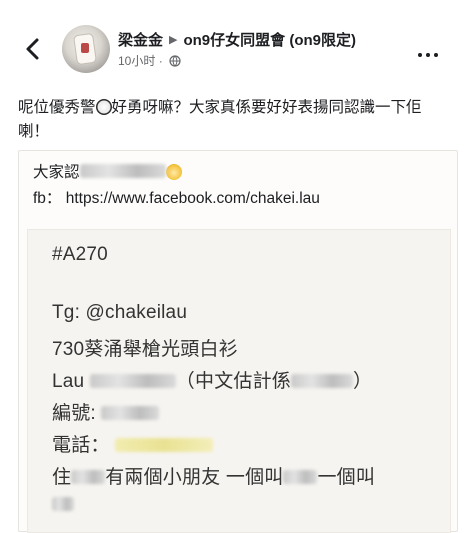 Image resolution: width=464 pixels, height=533 pixels. Describe the element at coordinates (62, 477) in the screenshot. I see `doc-line-7-start: 住` at that location.